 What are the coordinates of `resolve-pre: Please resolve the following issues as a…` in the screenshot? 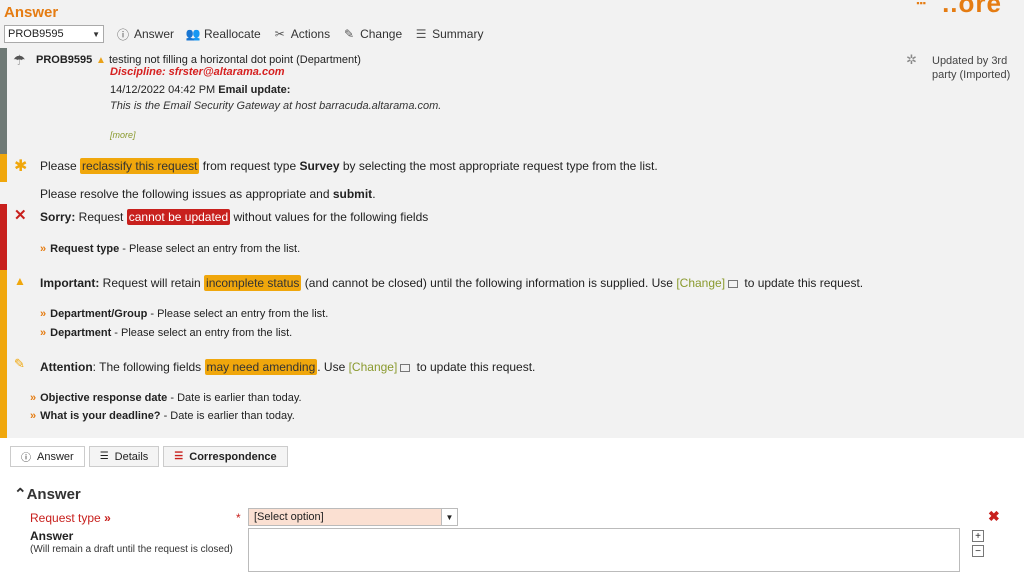 It's located at (186, 194).